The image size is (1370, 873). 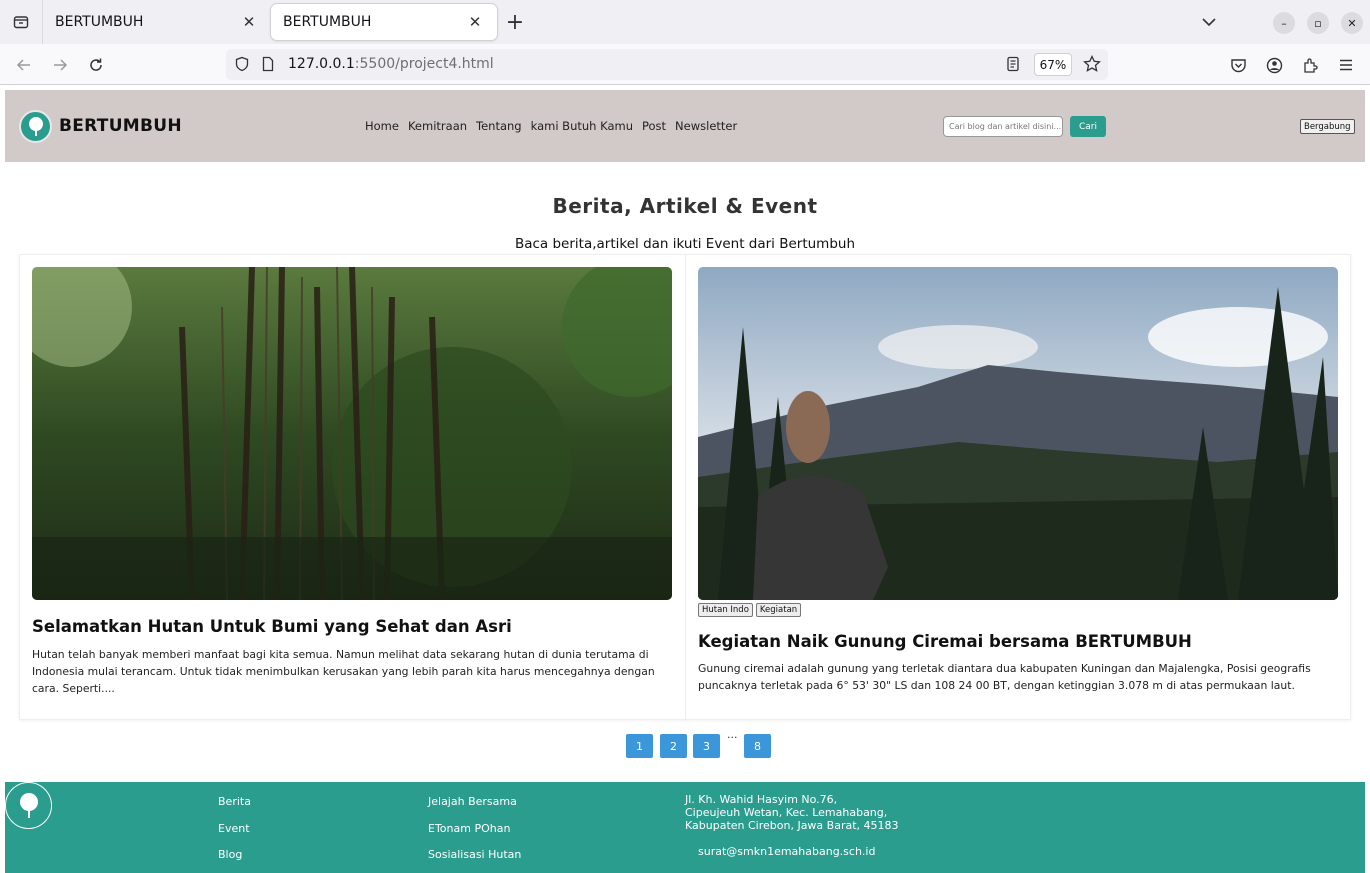 I want to click on search-button: Cari, so click(x=1088, y=126).